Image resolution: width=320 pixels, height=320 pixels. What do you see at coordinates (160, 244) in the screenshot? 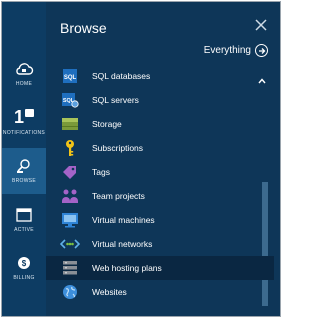
I see `list-item-virtual-networks: Virtual networks` at bounding box center [160, 244].